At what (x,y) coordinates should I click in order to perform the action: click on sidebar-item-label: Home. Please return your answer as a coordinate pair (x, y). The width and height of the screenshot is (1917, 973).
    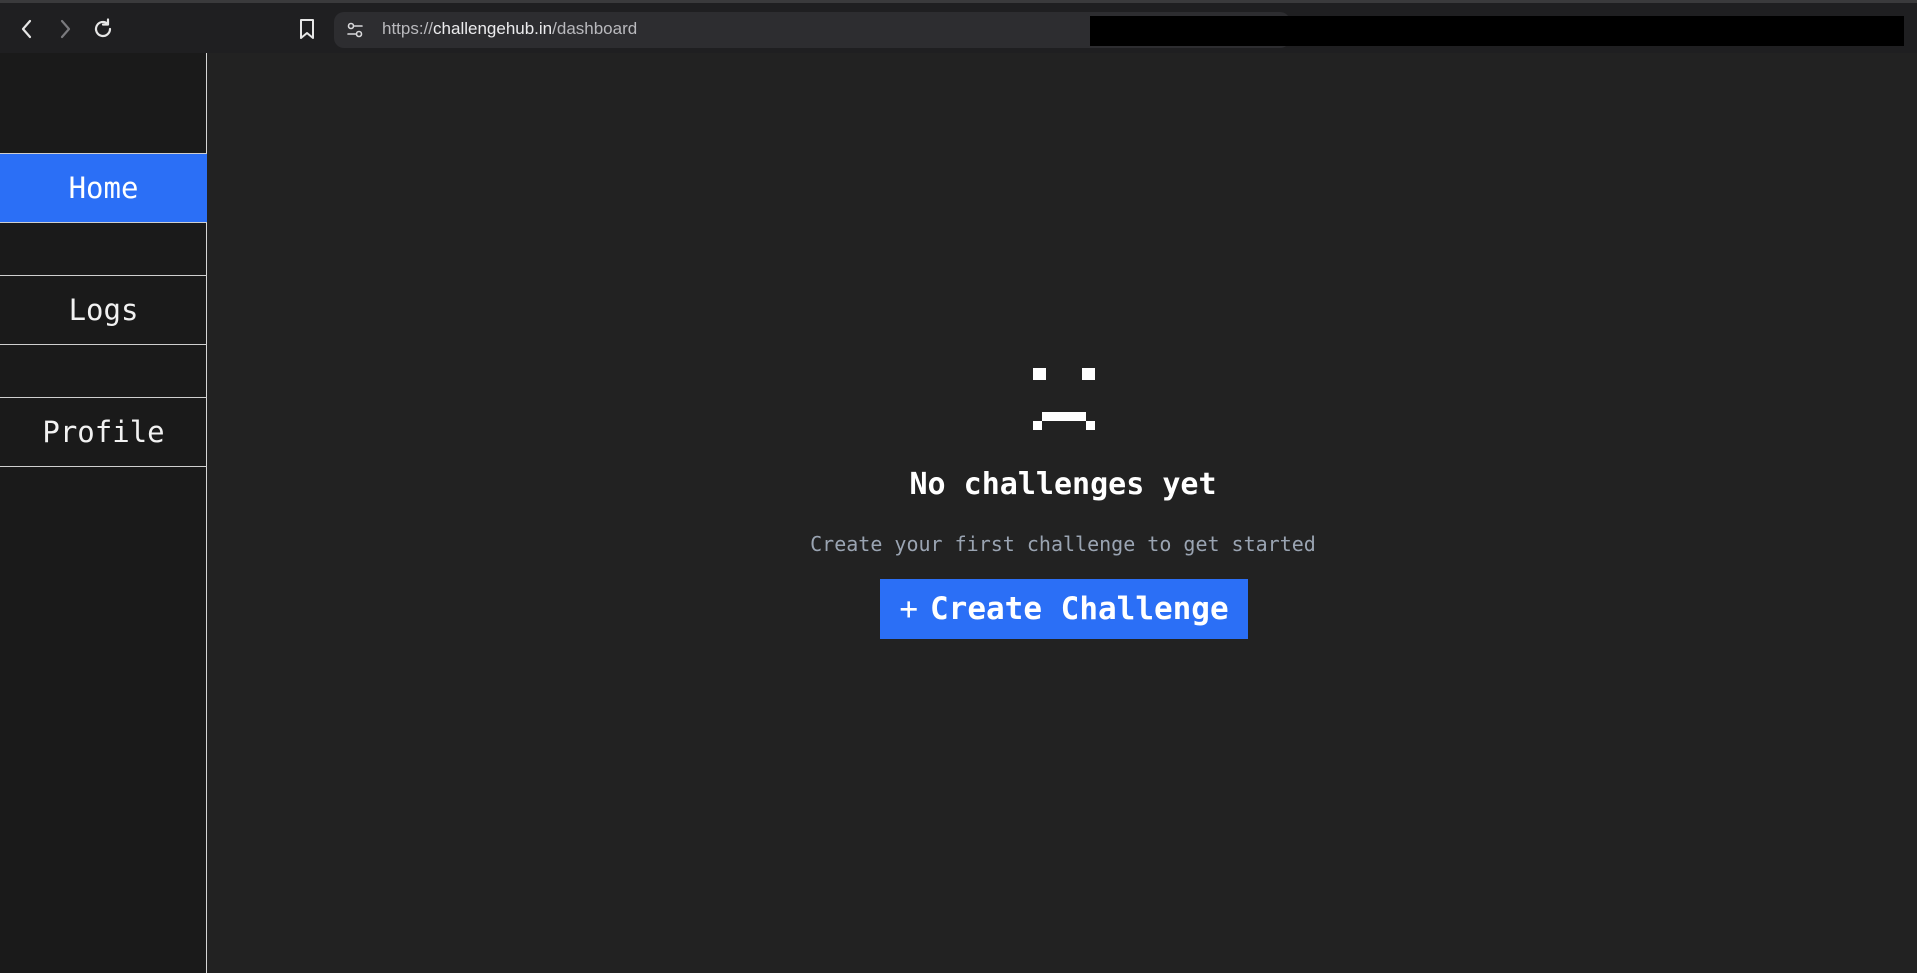
    Looking at the image, I should click on (103, 188).